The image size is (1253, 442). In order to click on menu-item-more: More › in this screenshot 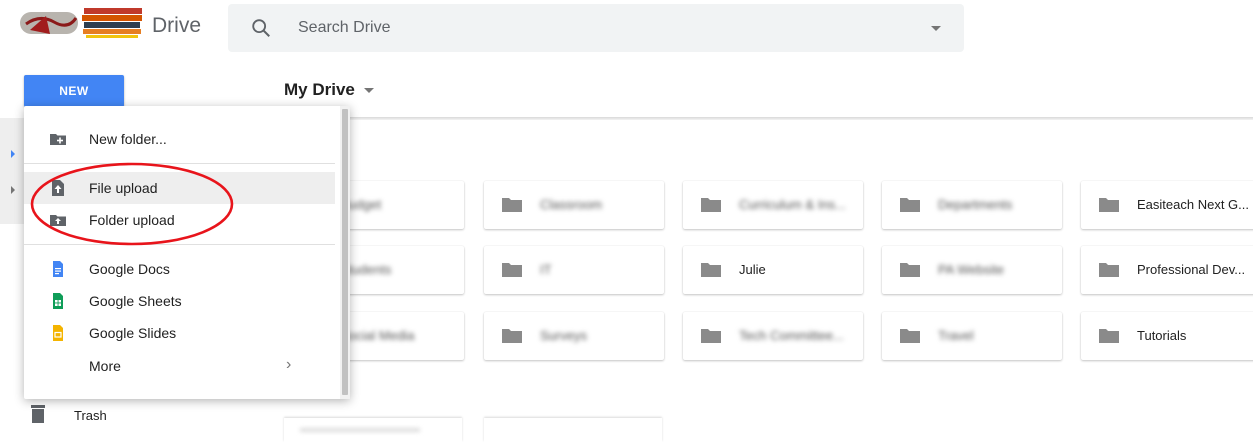, I will do `click(179, 366)`.